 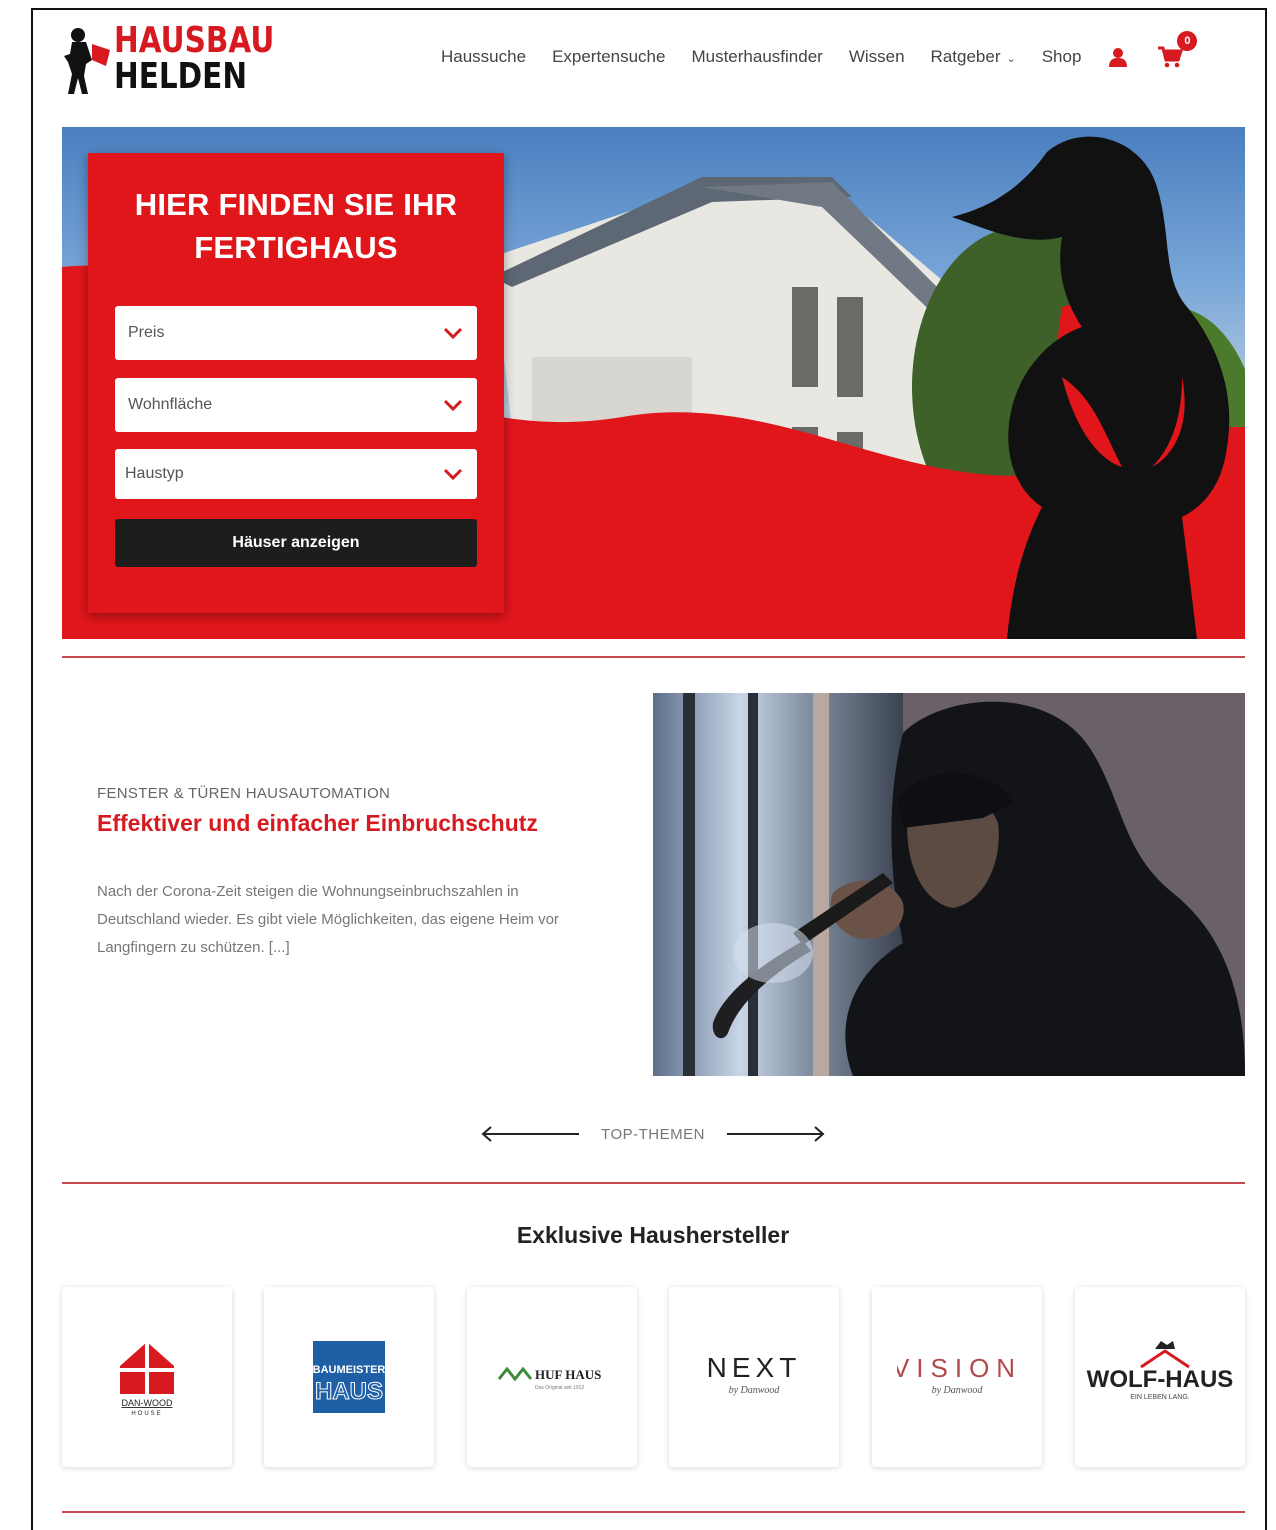 What do you see at coordinates (1118, 57) in the screenshot?
I see `user-account-icon` at bounding box center [1118, 57].